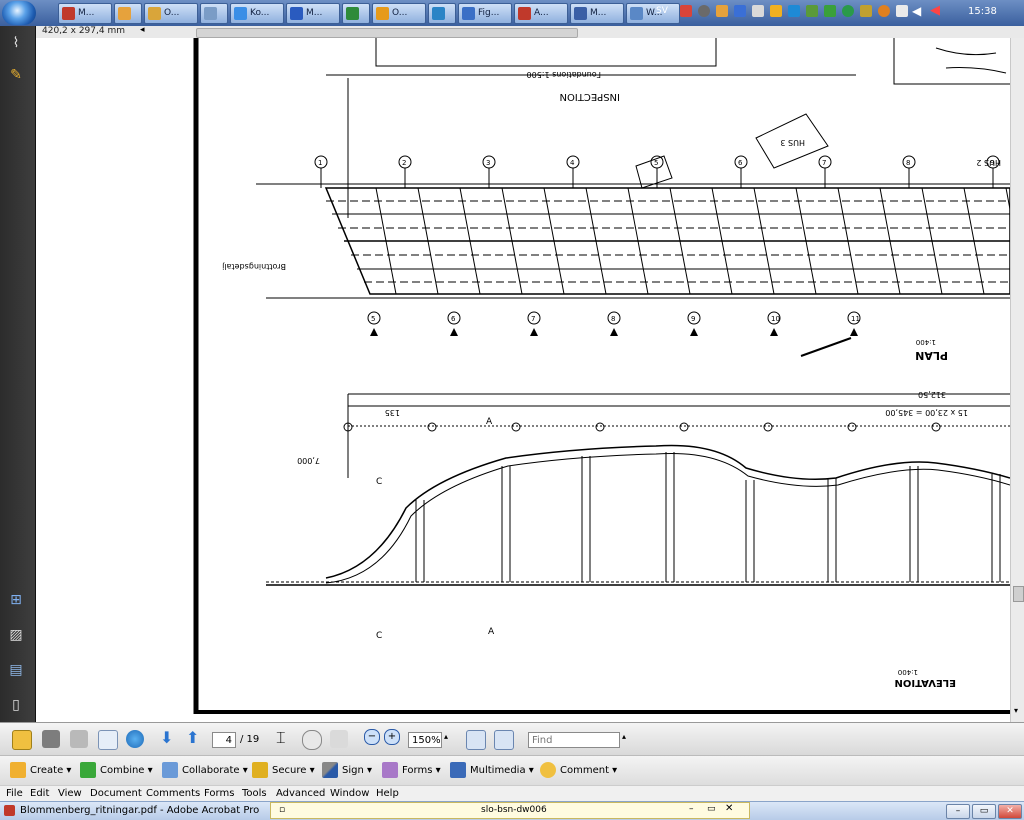 The width and height of the screenshot is (1024, 820). What do you see at coordinates (932, 394) in the screenshot?
I see `dimension-total: 312,50` at bounding box center [932, 394].